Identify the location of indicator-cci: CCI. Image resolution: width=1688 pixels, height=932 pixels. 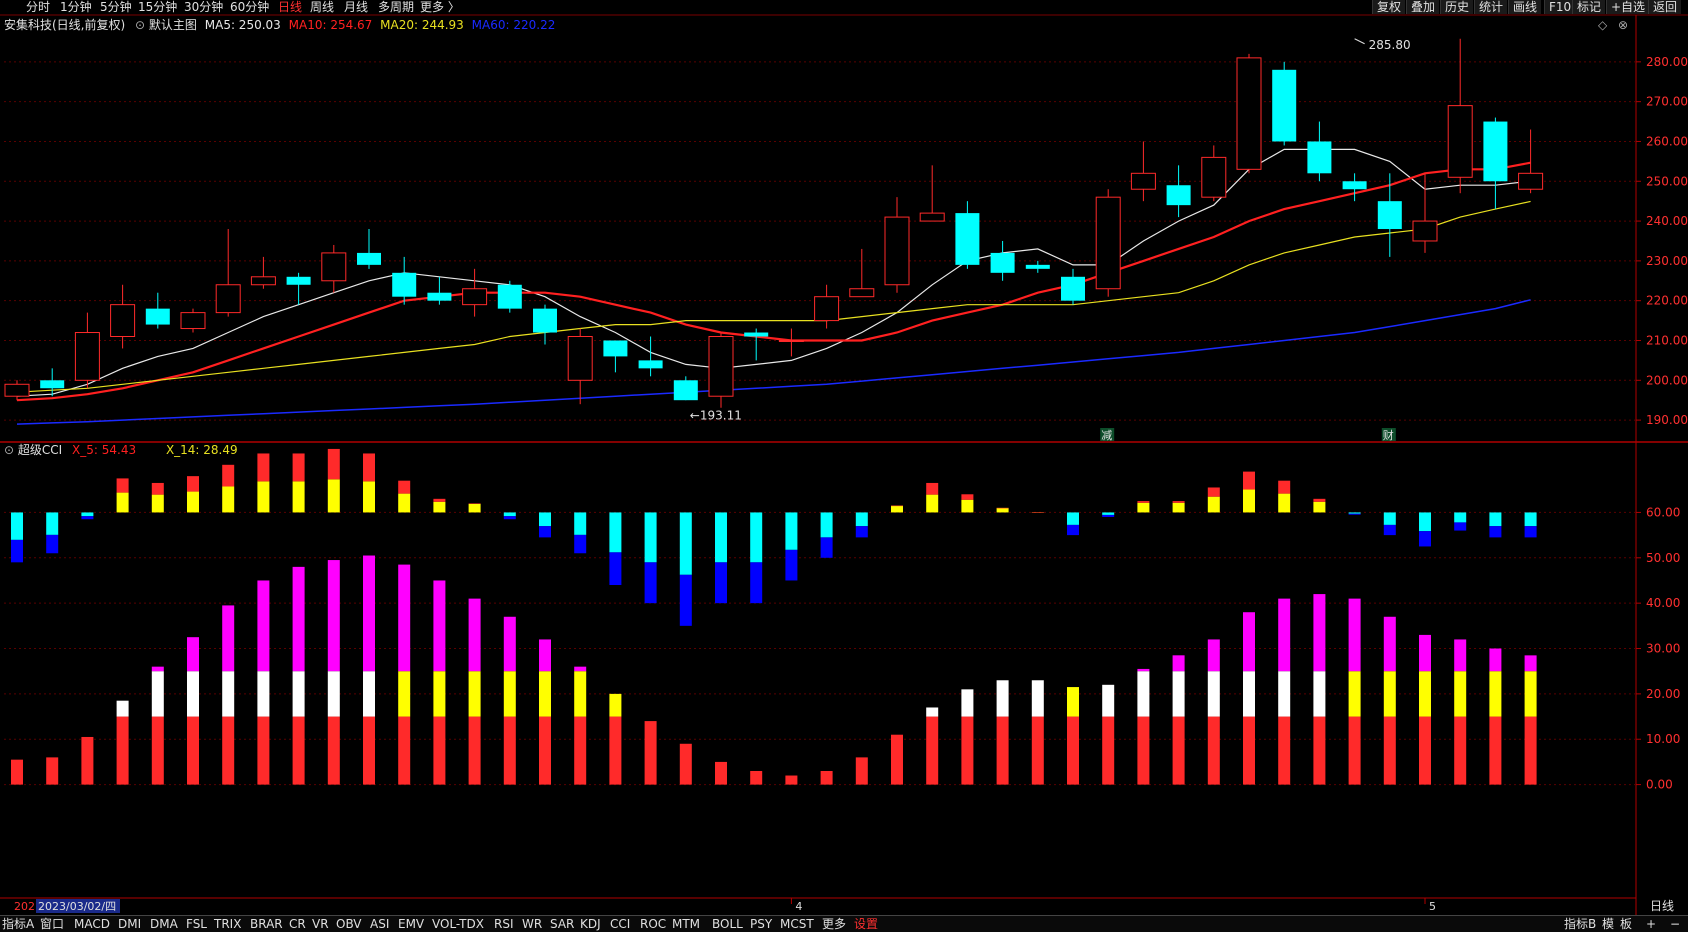
(620, 924).